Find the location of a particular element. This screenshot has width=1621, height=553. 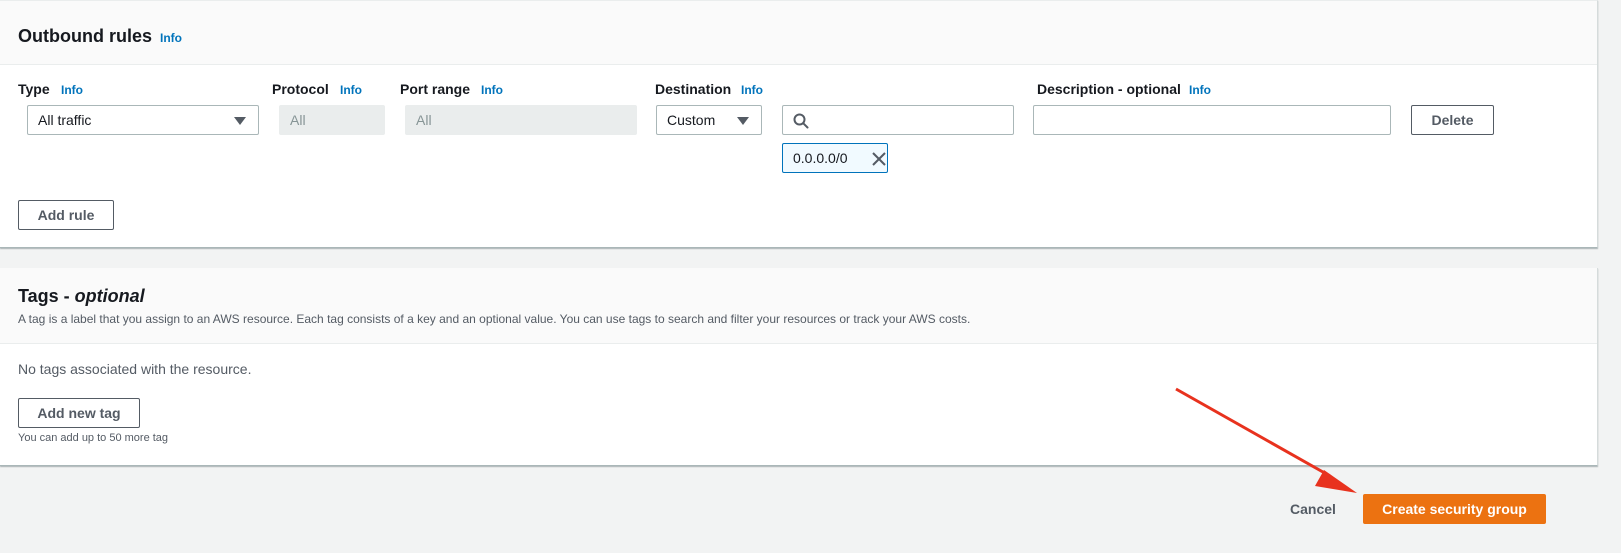

destination-token: 0.0.0.0/0 is located at coordinates (835, 158).